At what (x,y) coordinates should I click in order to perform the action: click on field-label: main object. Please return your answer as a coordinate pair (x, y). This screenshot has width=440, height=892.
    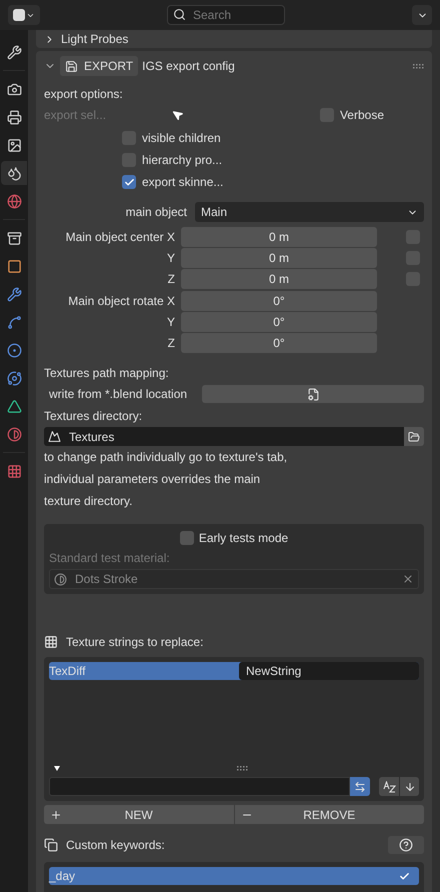
    Looking at the image, I should click on (156, 212).